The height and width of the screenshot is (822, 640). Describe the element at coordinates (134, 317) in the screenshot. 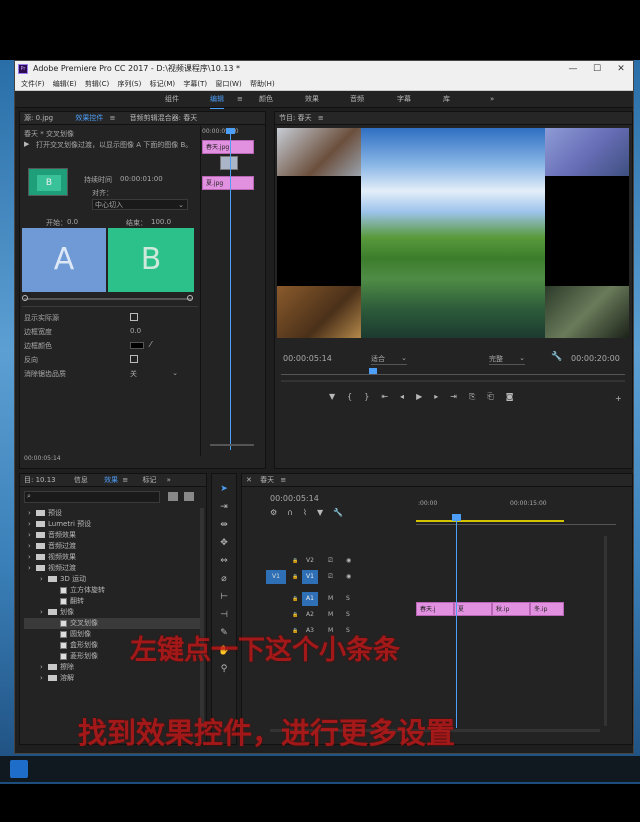

I see `show-actual-sources-checkbox` at that location.